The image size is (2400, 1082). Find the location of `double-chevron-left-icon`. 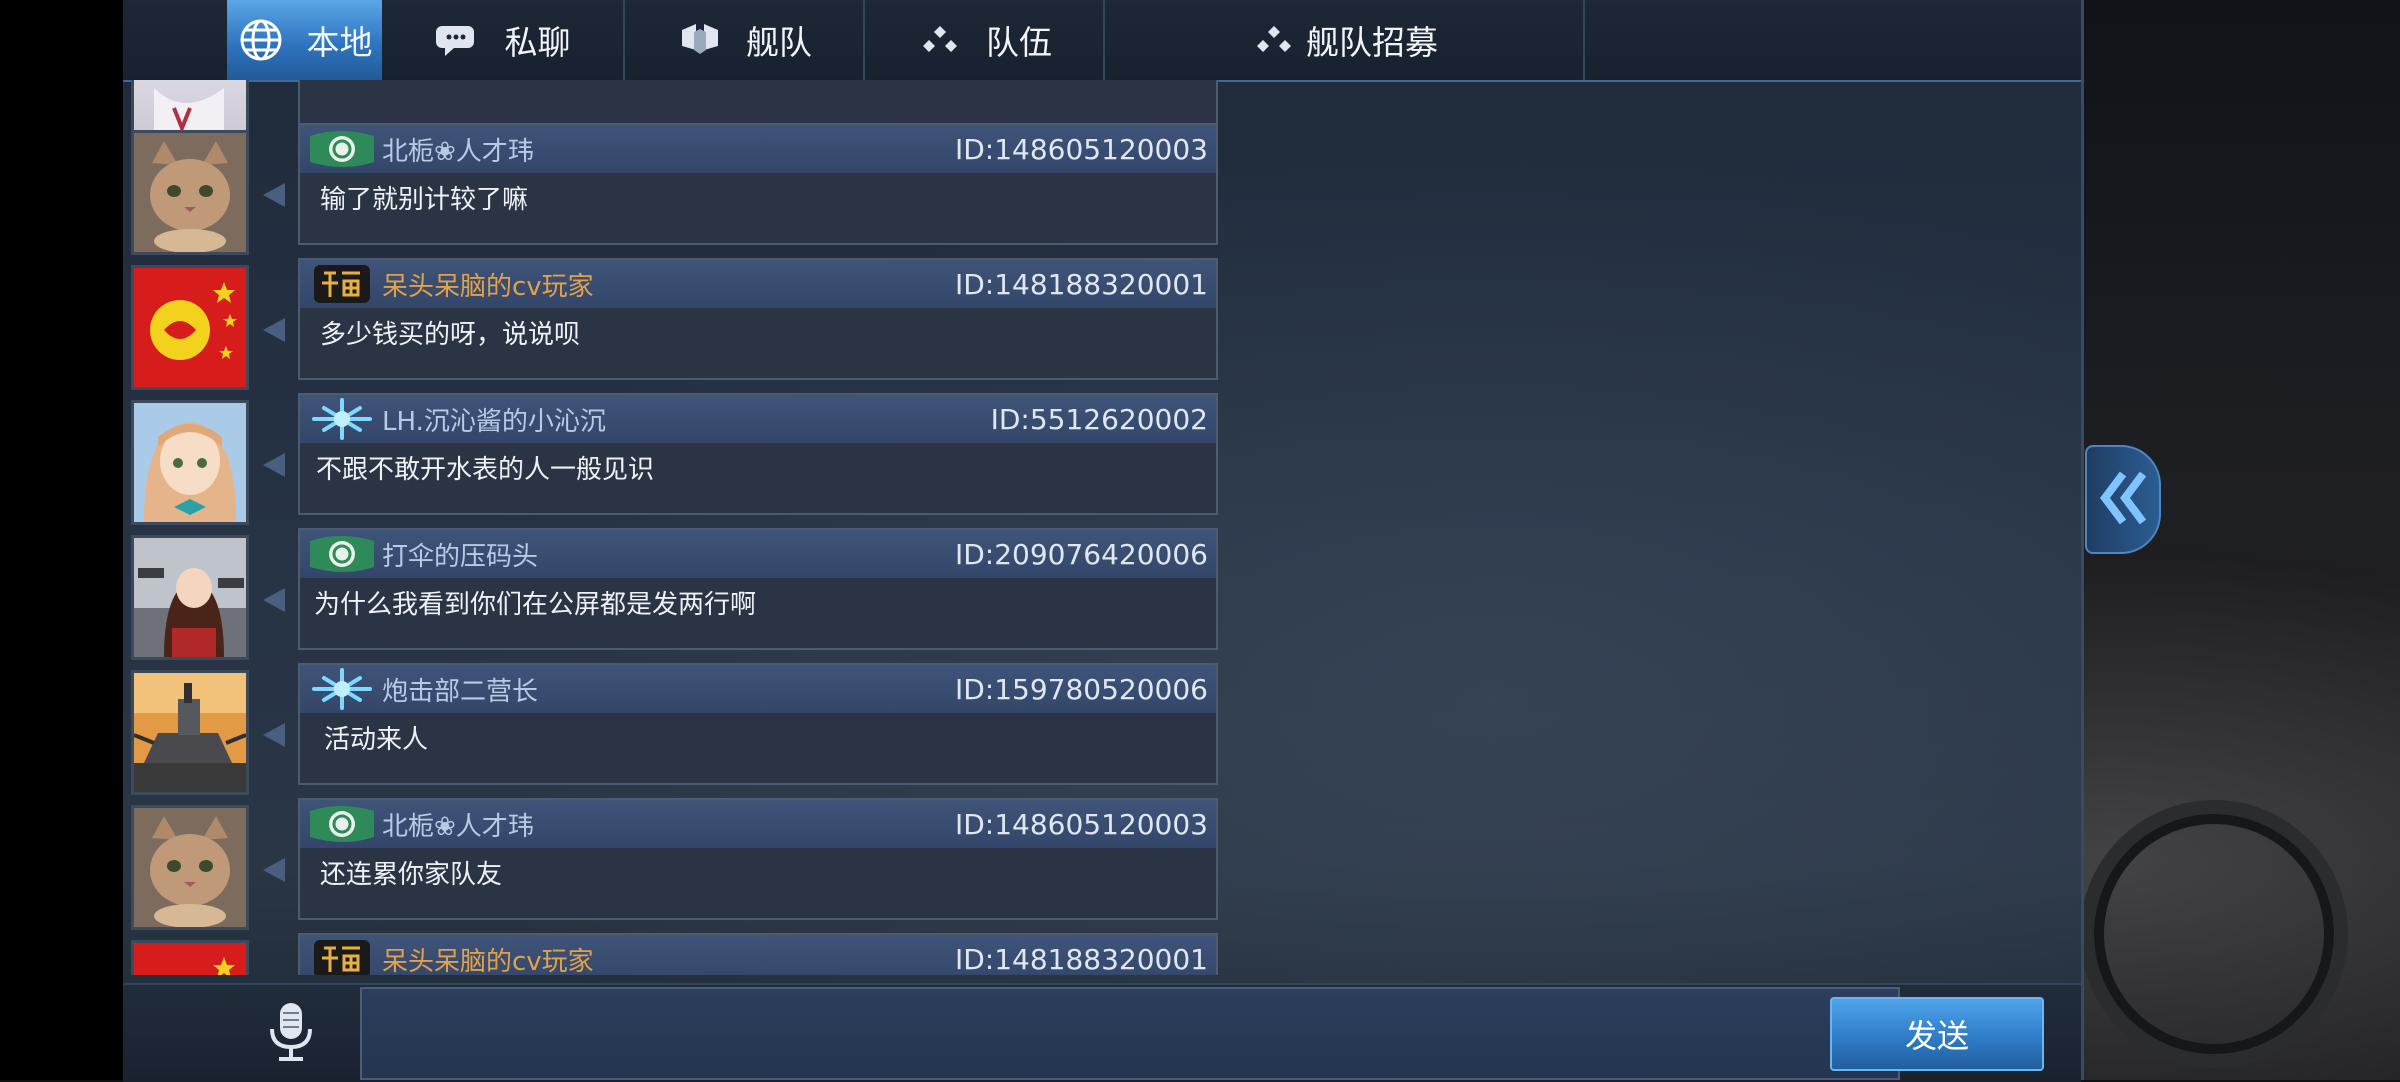

double-chevron-left-icon is located at coordinates (2123, 500).